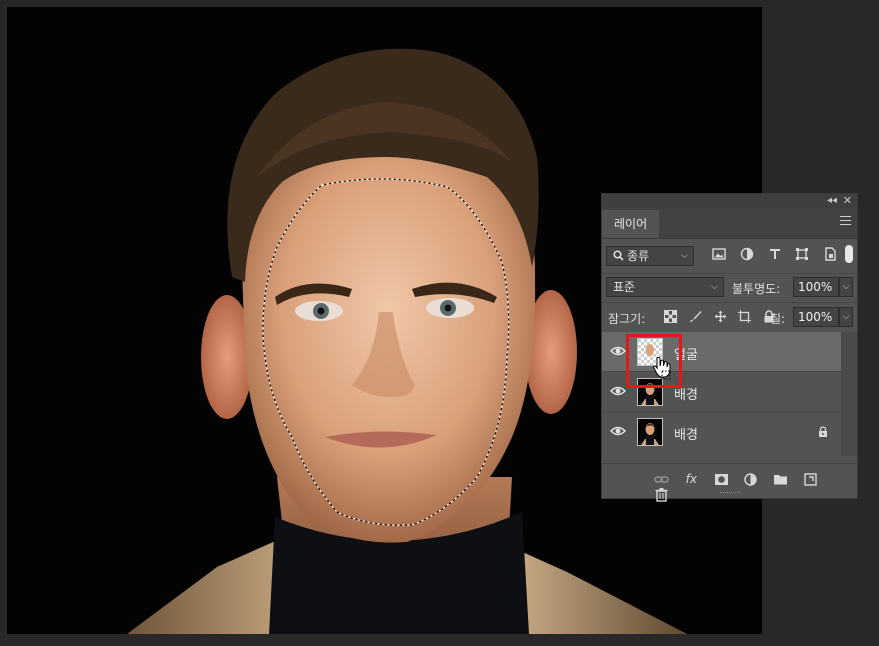 This screenshot has height=646, width=879. What do you see at coordinates (631, 224) in the screenshot?
I see `tab-layers: 레이어` at bounding box center [631, 224].